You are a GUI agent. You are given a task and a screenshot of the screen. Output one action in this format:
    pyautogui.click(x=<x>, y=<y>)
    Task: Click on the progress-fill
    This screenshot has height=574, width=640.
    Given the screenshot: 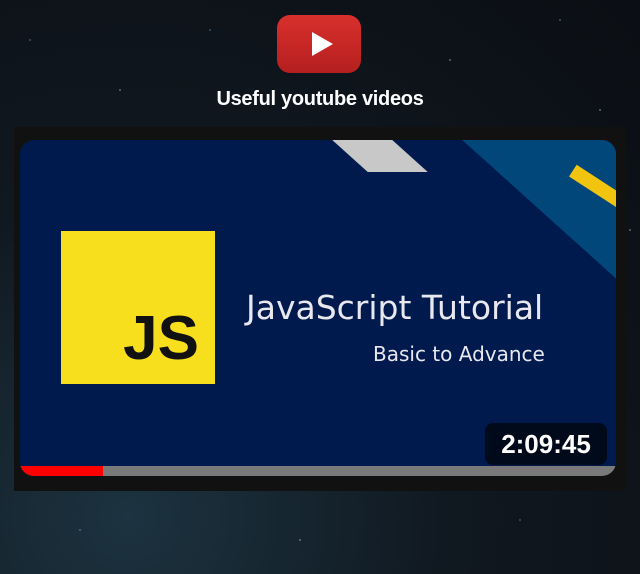 What is the action you would take?
    pyautogui.click(x=62, y=471)
    